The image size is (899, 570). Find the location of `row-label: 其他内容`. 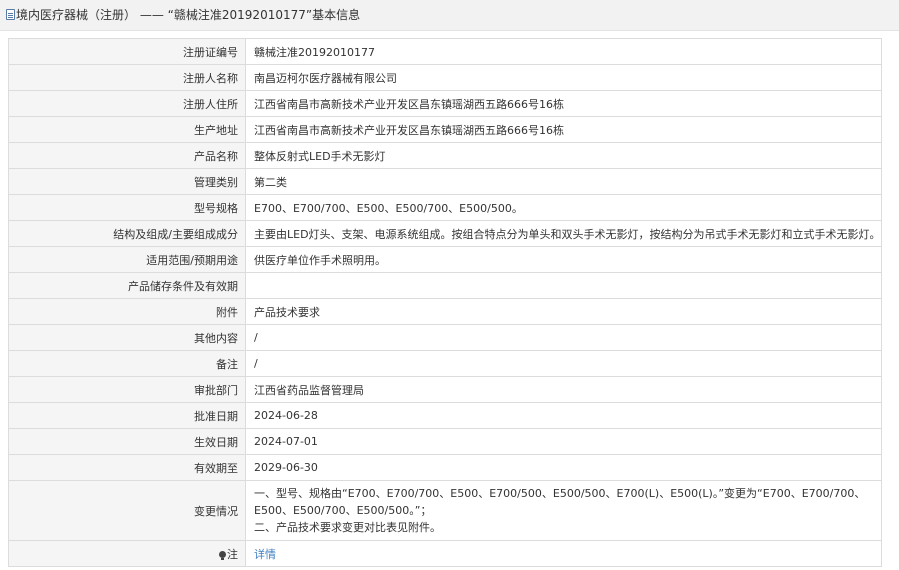

row-label: 其他内容 is located at coordinates (127, 337).